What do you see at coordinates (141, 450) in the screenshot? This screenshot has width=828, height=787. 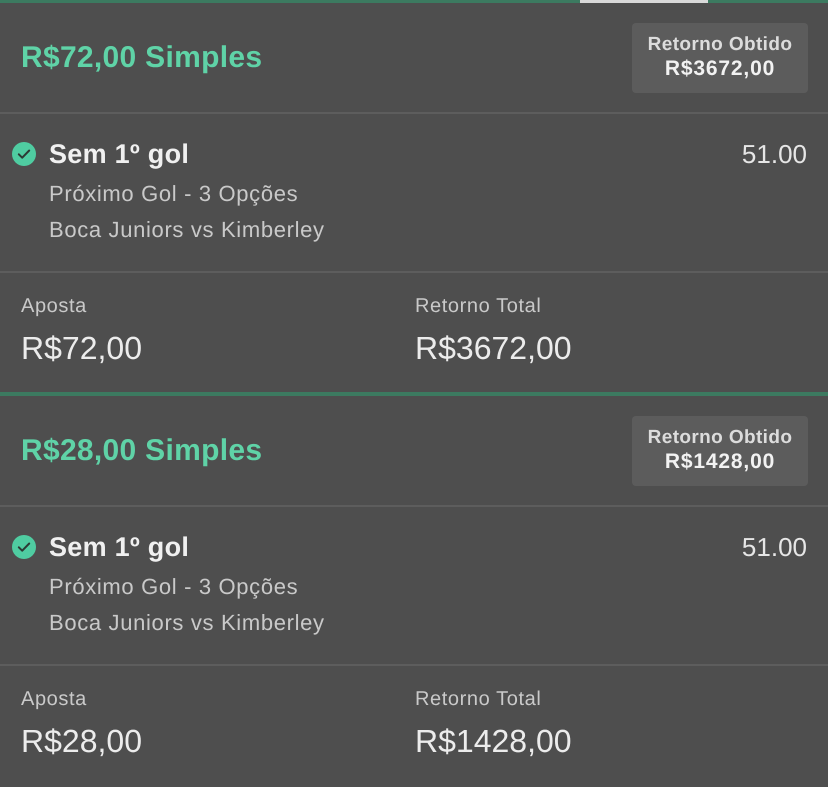 I see `bet-title: R$28,00 Simples` at bounding box center [141, 450].